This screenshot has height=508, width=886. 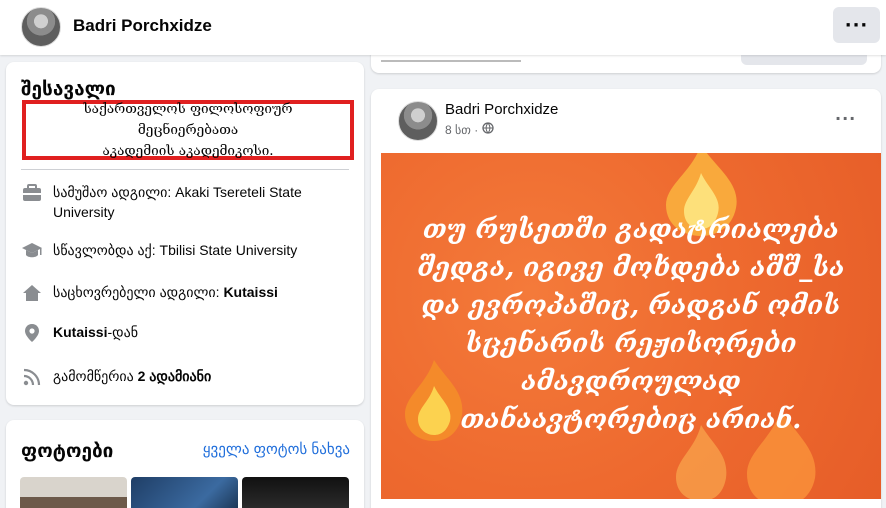 What do you see at coordinates (41, 27) in the screenshot?
I see `profile-avatar` at bounding box center [41, 27].